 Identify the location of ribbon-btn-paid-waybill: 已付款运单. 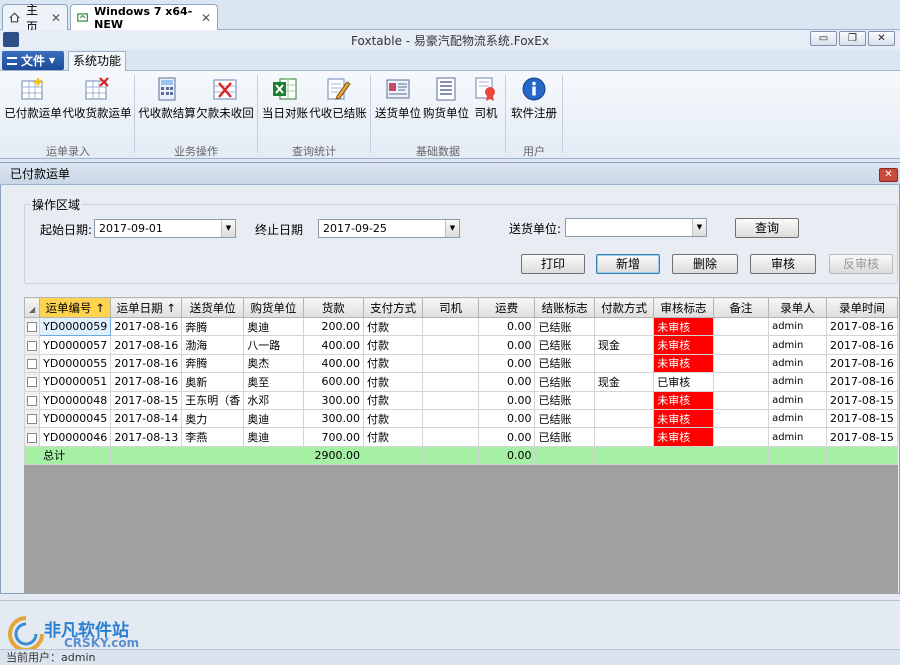
(33, 104).